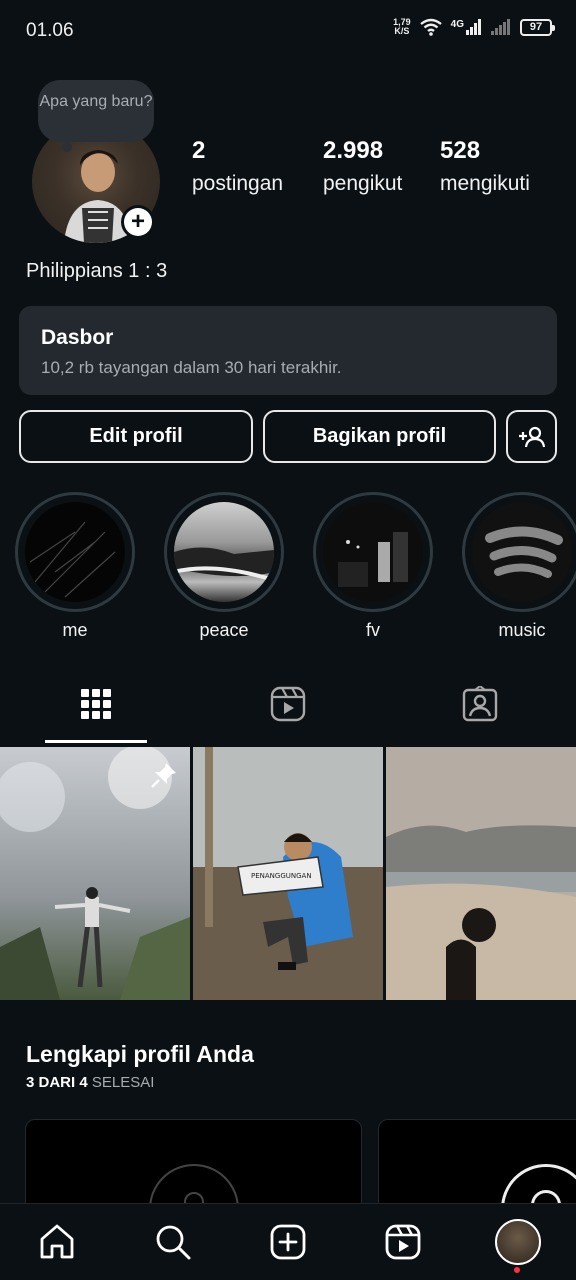  I want to click on nav-home, so click(57, 1242).